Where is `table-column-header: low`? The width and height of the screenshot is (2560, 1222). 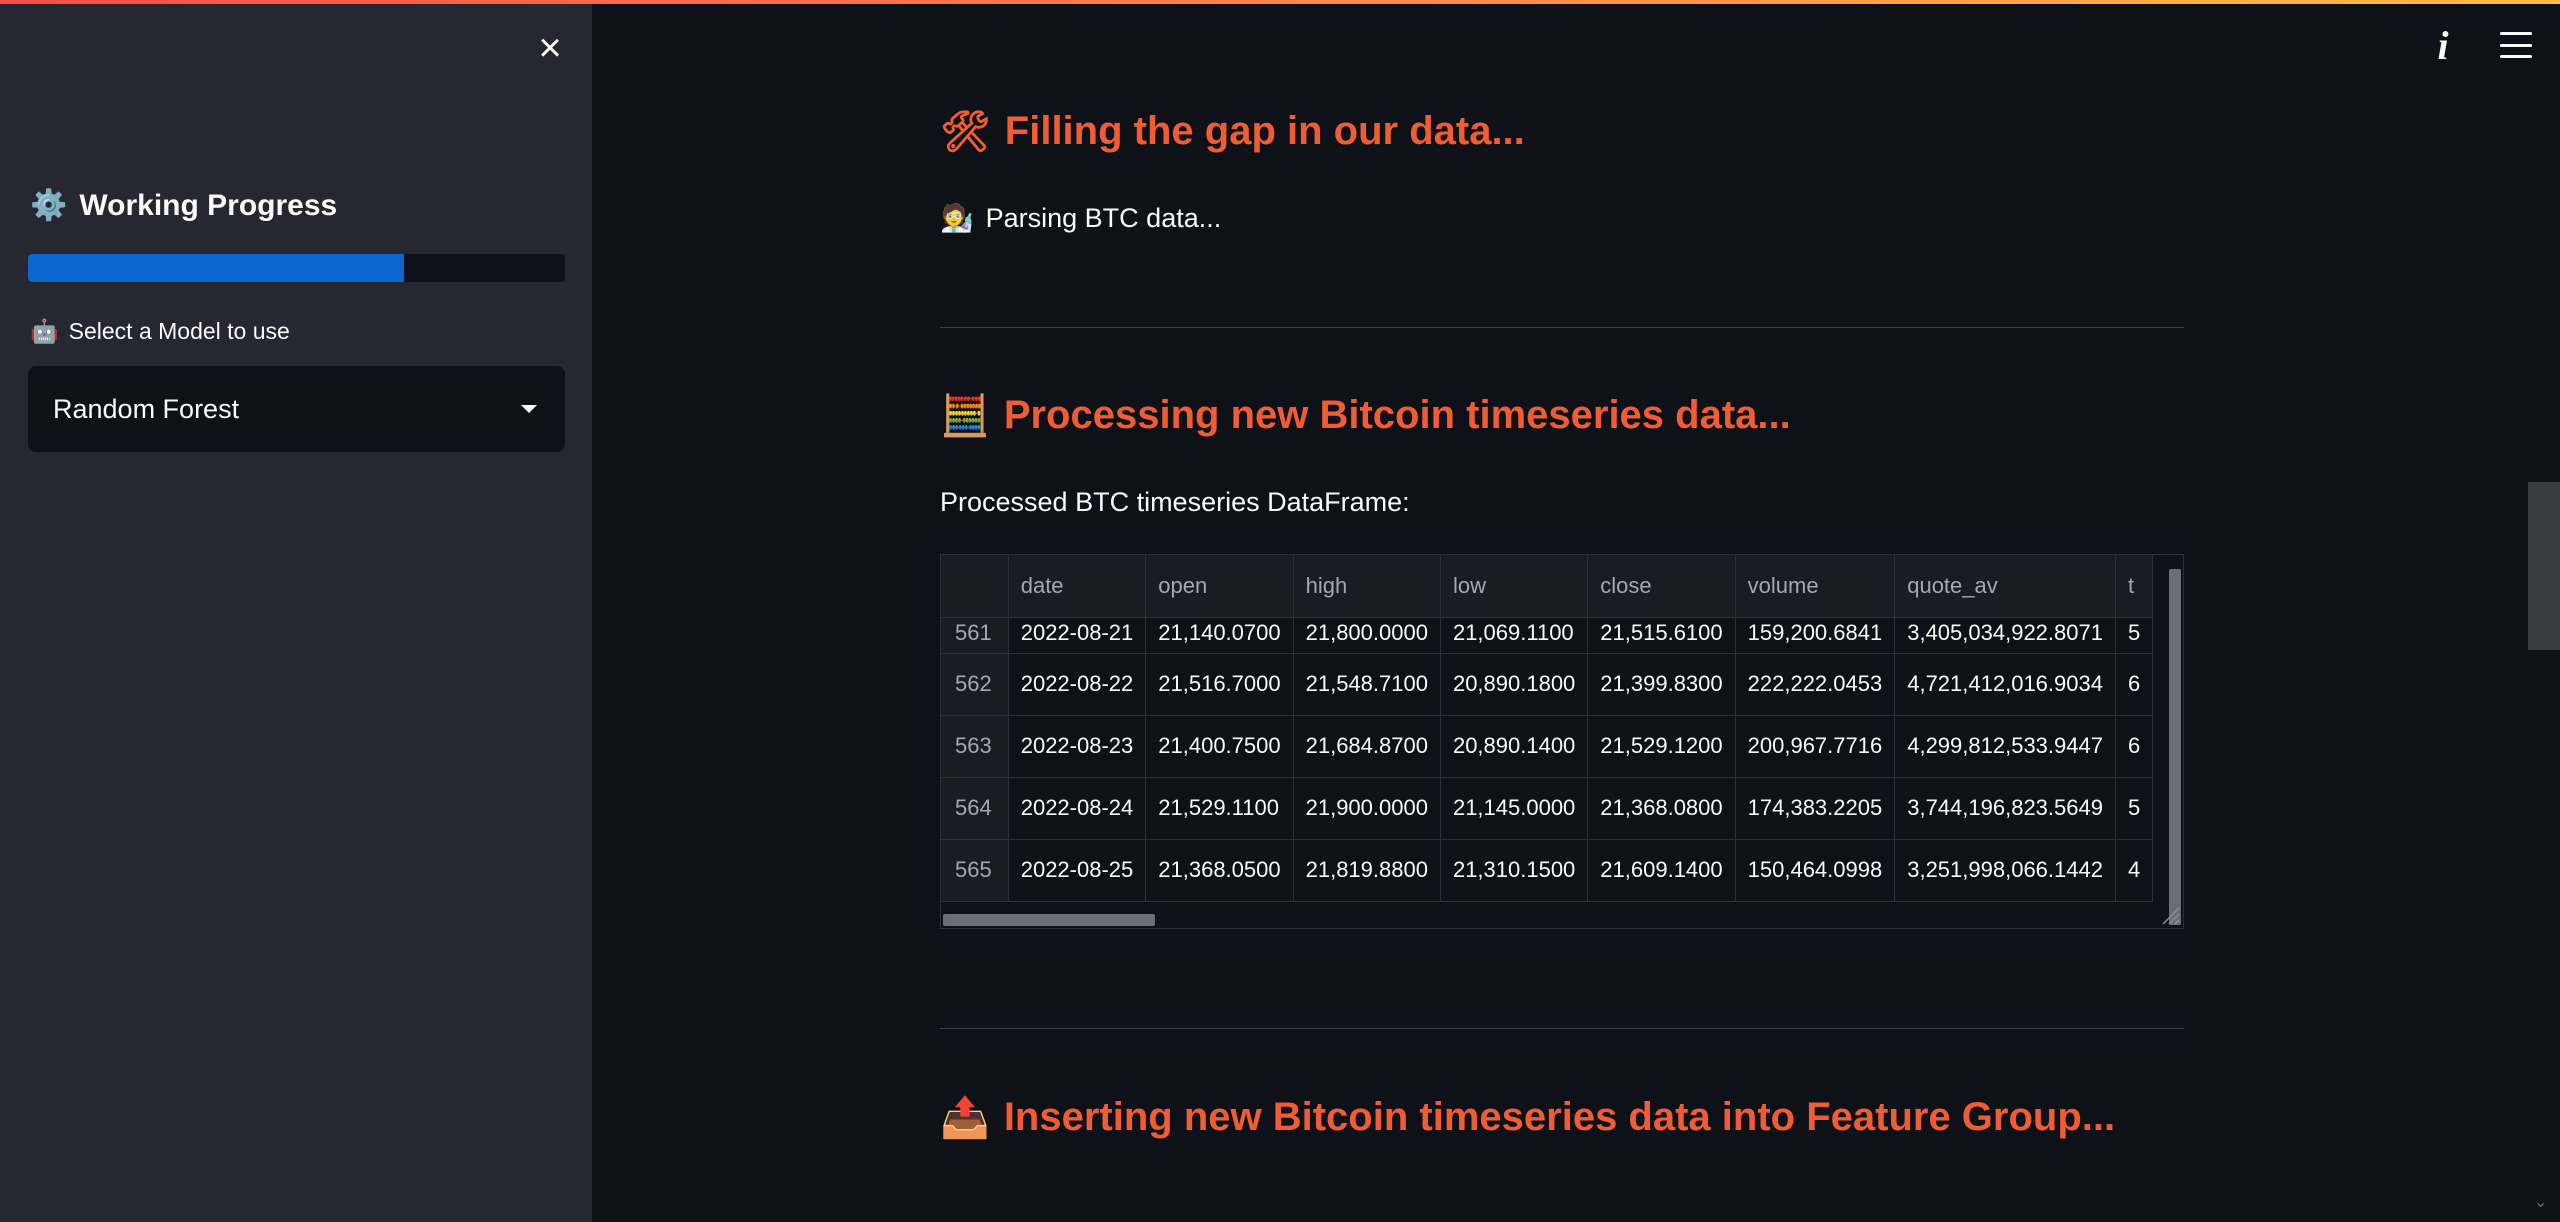
table-column-header: low is located at coordinates (1514, 586).